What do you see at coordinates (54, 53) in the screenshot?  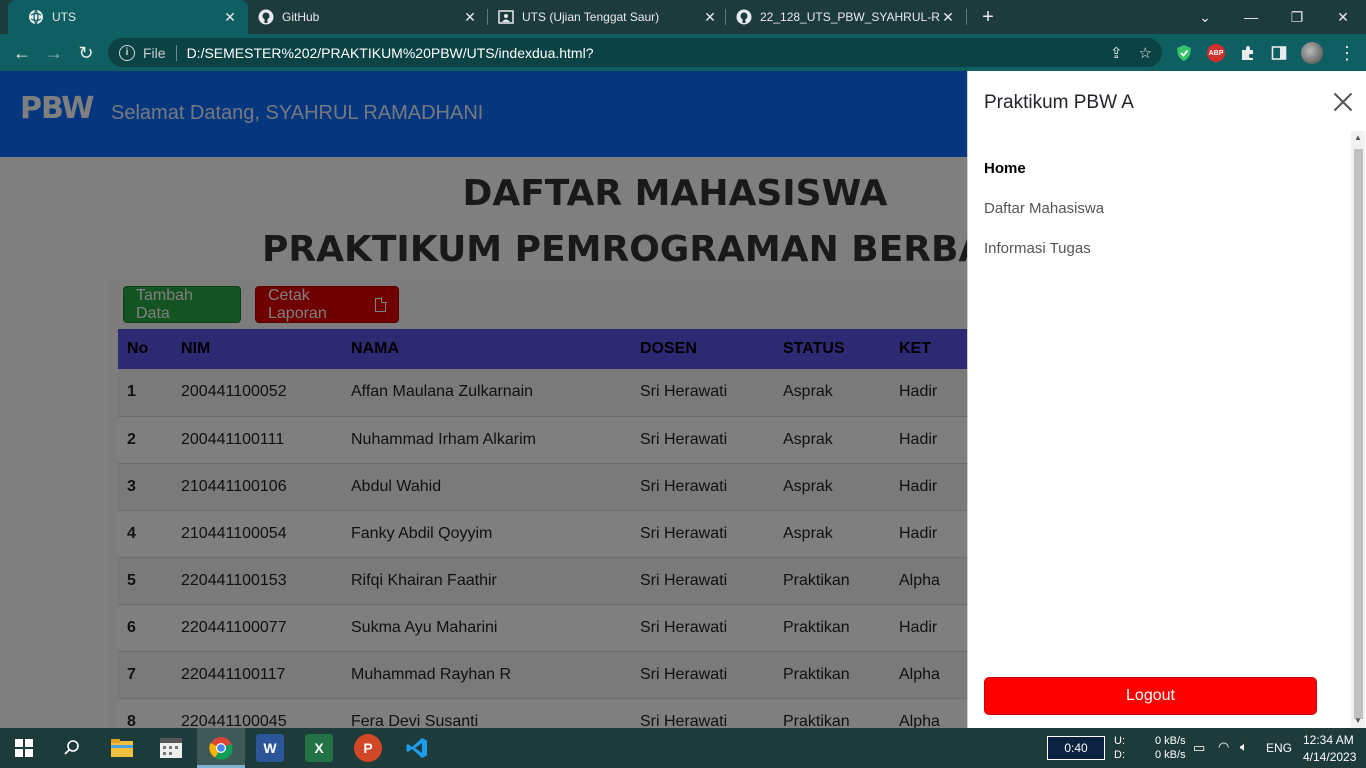 I see `forward-button: →` at bounding box center [54, 53].